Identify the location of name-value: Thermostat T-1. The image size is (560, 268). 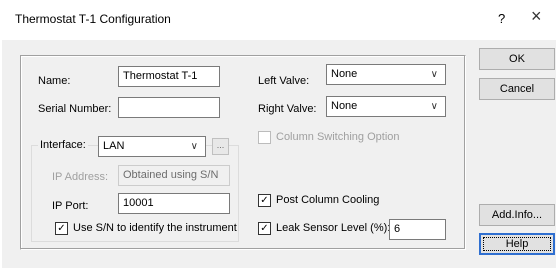
(160, 76).